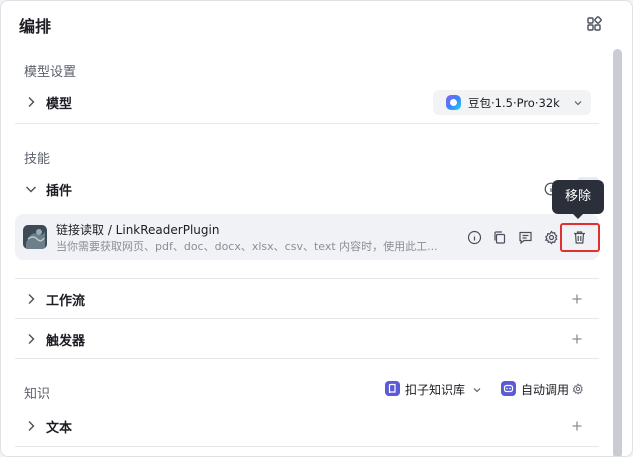 The width and height of the screenshot is (633, 457). I want to click on info-icon, so click(474, 237).